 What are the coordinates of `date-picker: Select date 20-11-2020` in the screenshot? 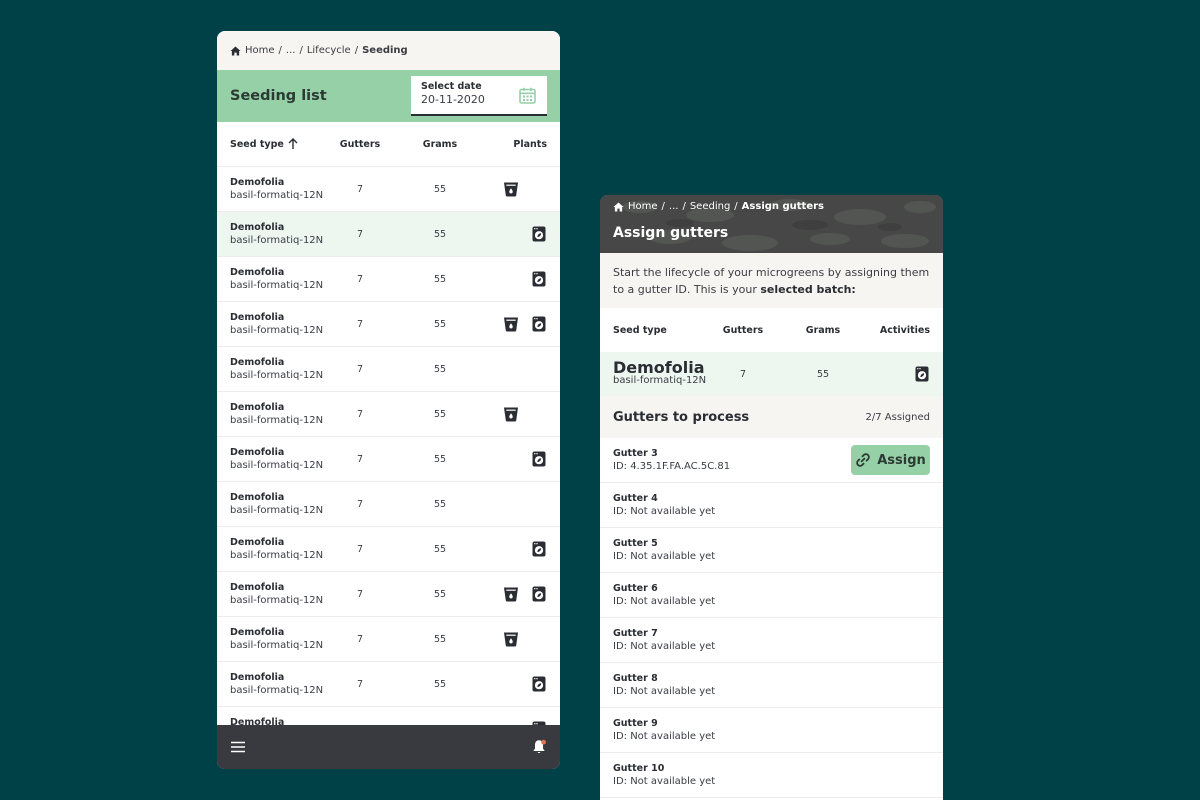 It's located at (479, 96).